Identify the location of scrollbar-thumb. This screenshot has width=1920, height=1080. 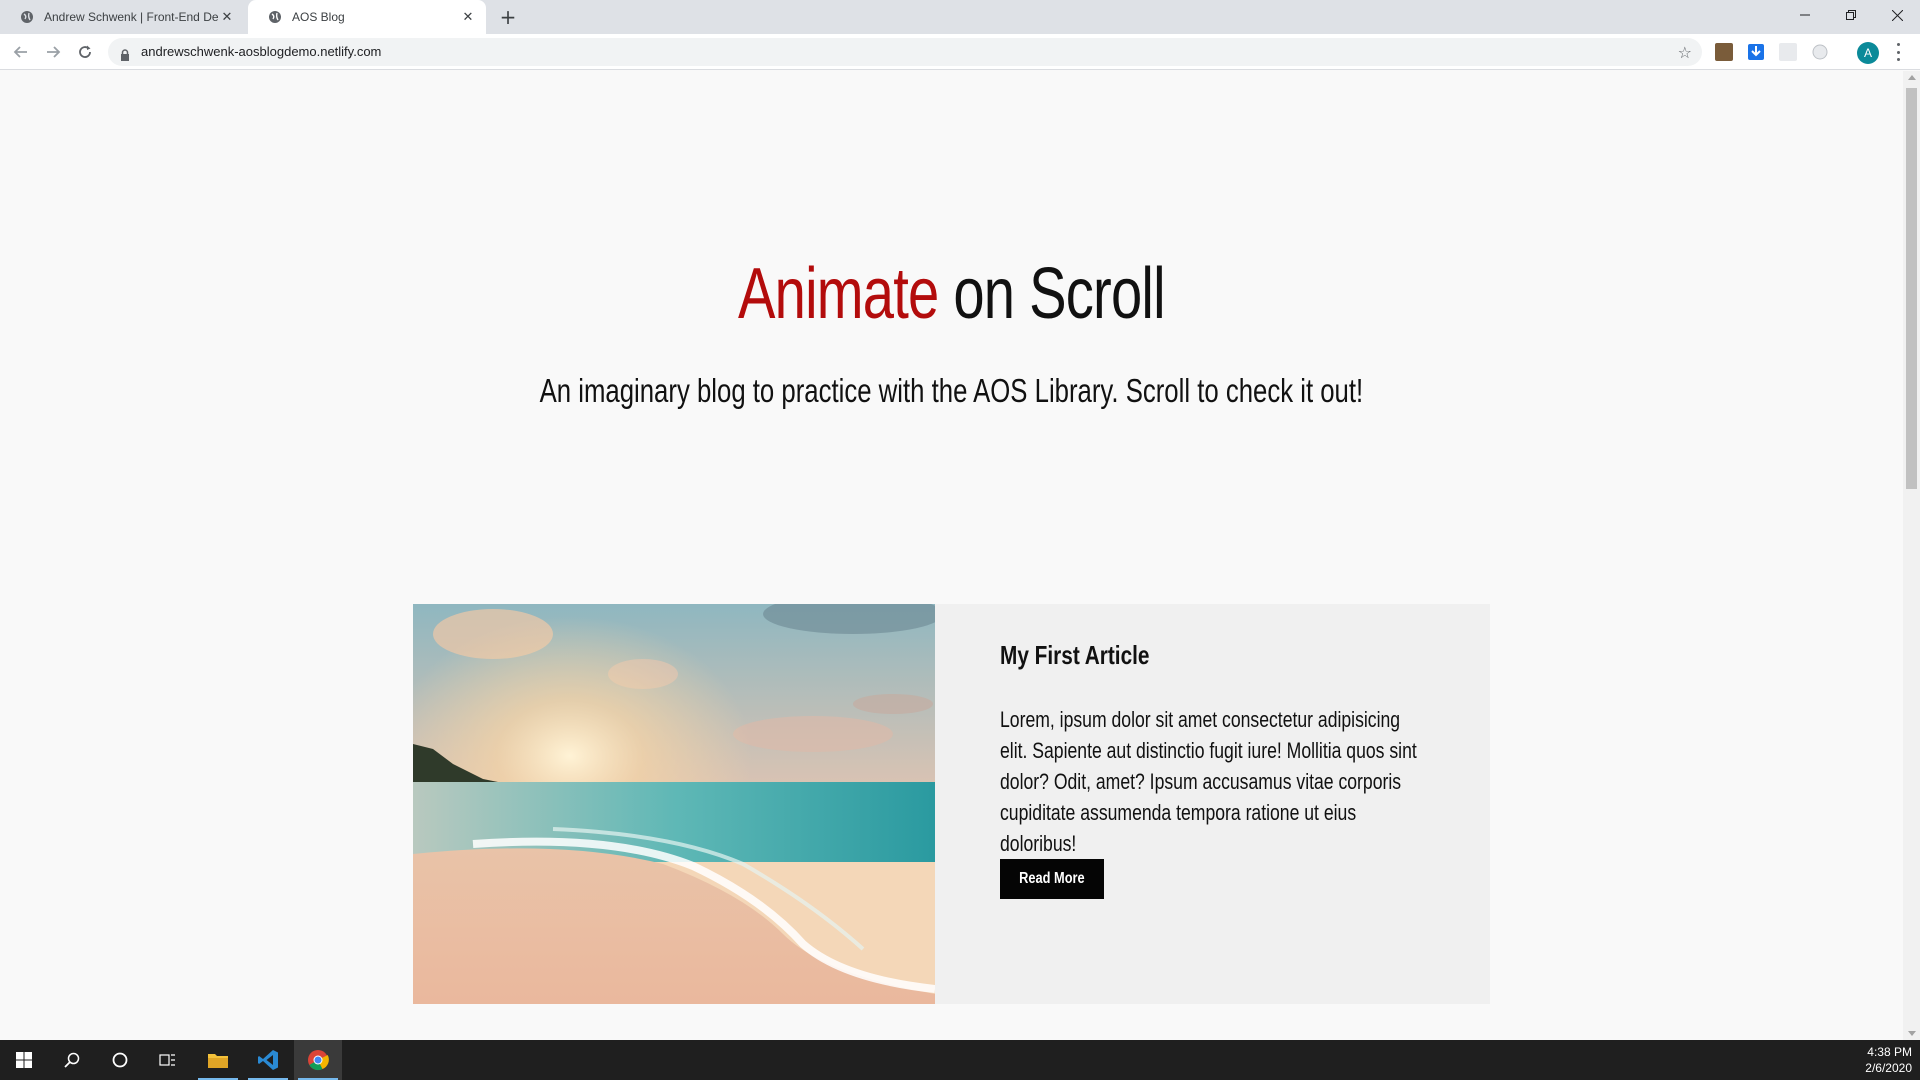
(1911, 288).